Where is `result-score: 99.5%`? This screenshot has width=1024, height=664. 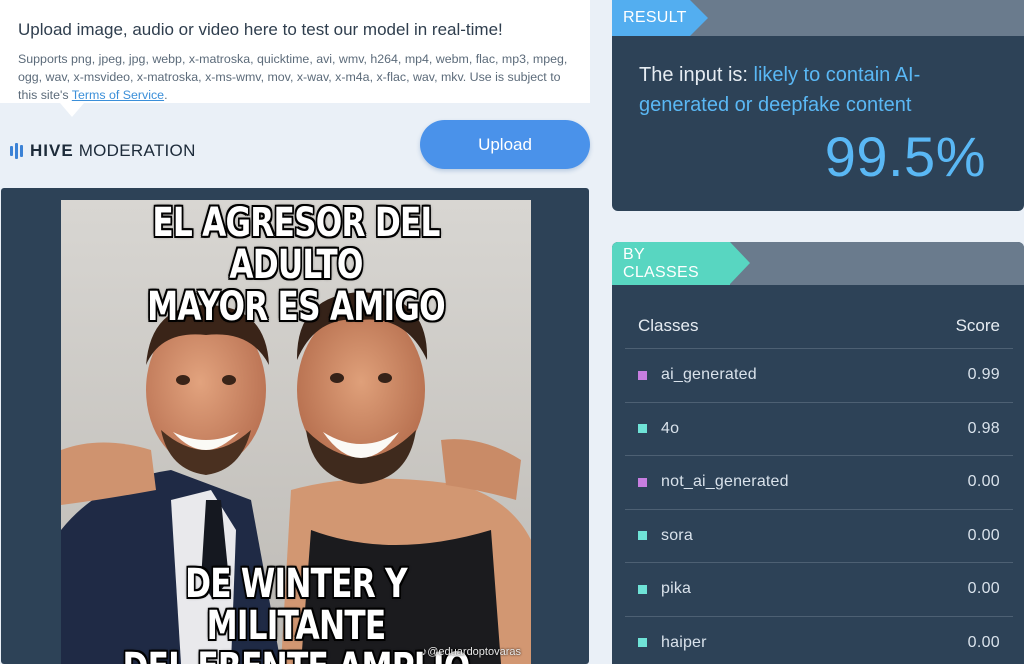 result-score: 99.5% is located at coordinates (905, 156).